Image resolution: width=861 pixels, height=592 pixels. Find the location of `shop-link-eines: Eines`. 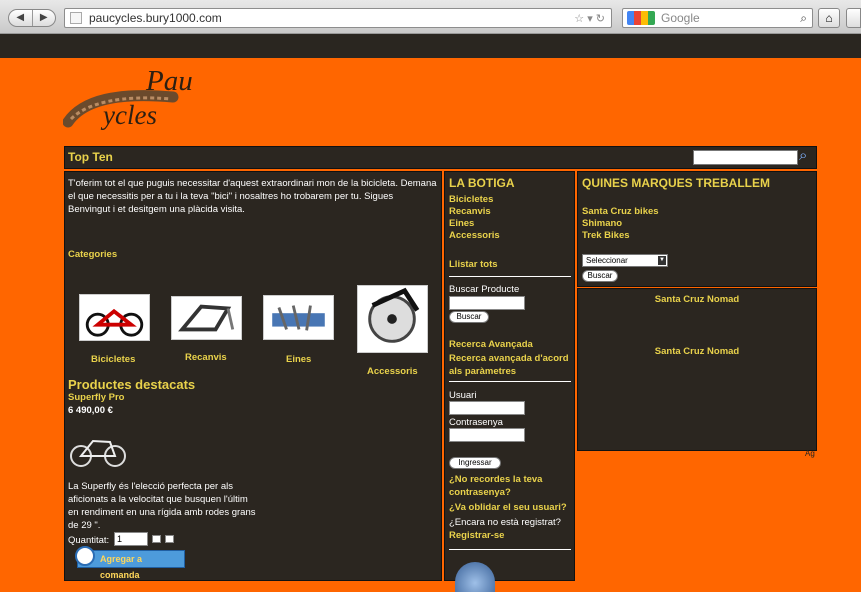

shop-link-eines: Eines is located at coordinates (461, 223).